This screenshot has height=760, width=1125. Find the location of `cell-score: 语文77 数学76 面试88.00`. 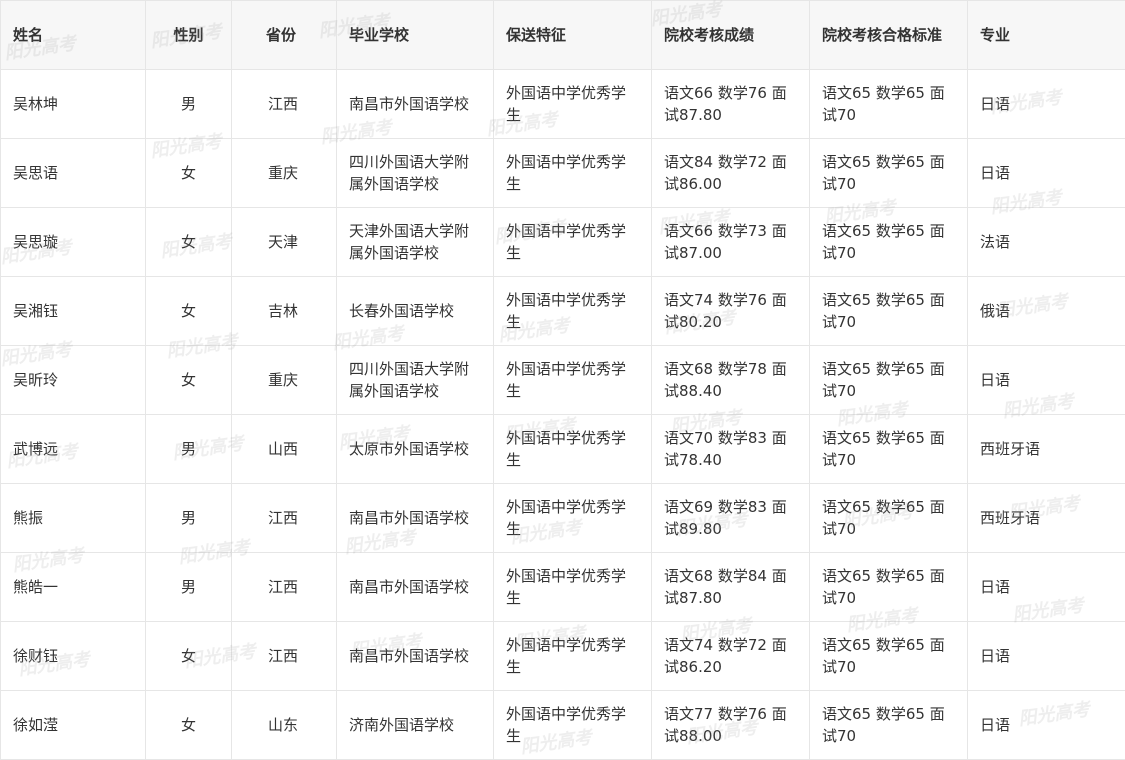

cell-score: 语文77 数学76 面试88.00 is located at coordinates (730, 725).